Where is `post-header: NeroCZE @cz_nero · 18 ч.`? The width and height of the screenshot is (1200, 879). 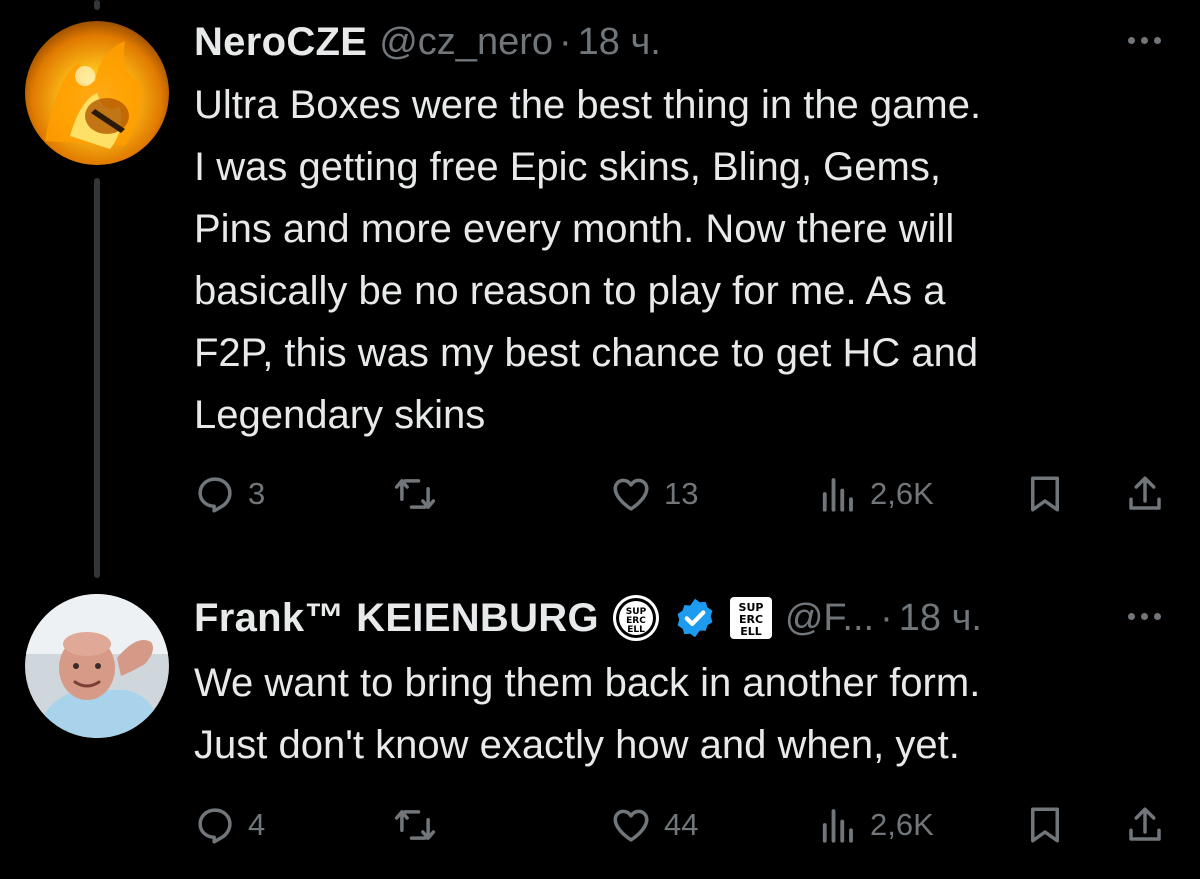
post-header: NeroCZE @cz_nero · 18 ч. is located at coordinates (427, 42).